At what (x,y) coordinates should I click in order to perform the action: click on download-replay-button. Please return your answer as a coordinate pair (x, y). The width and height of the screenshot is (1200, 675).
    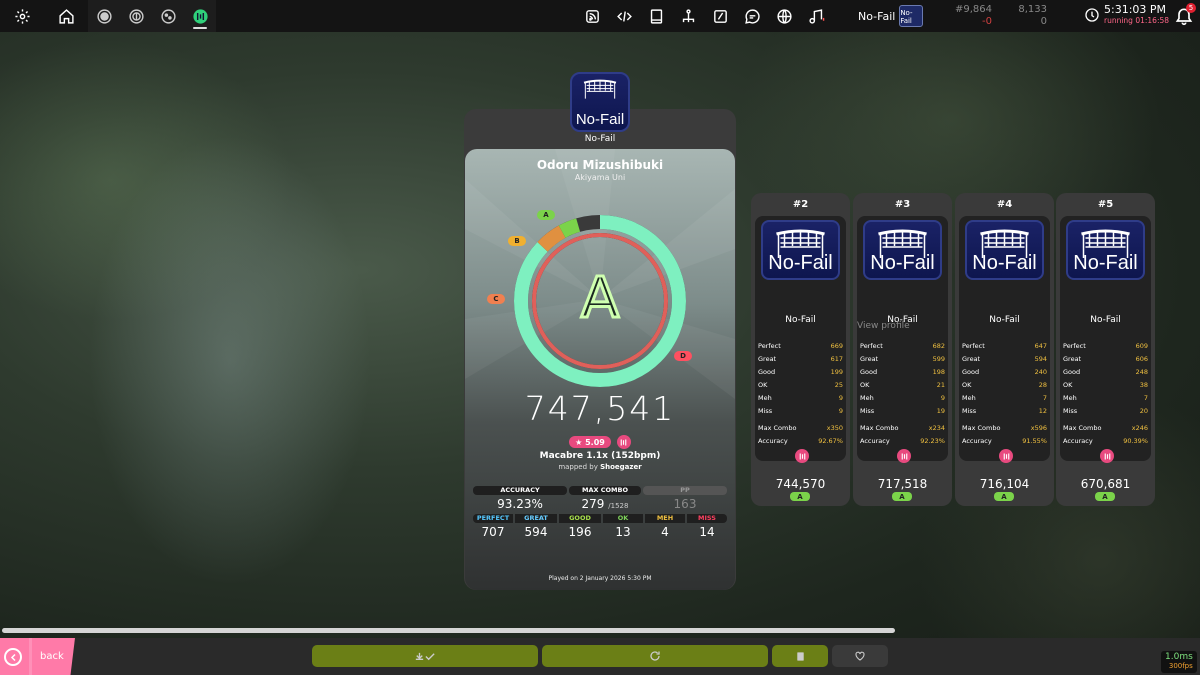
    Looking at the image, I should click on (425, 656).